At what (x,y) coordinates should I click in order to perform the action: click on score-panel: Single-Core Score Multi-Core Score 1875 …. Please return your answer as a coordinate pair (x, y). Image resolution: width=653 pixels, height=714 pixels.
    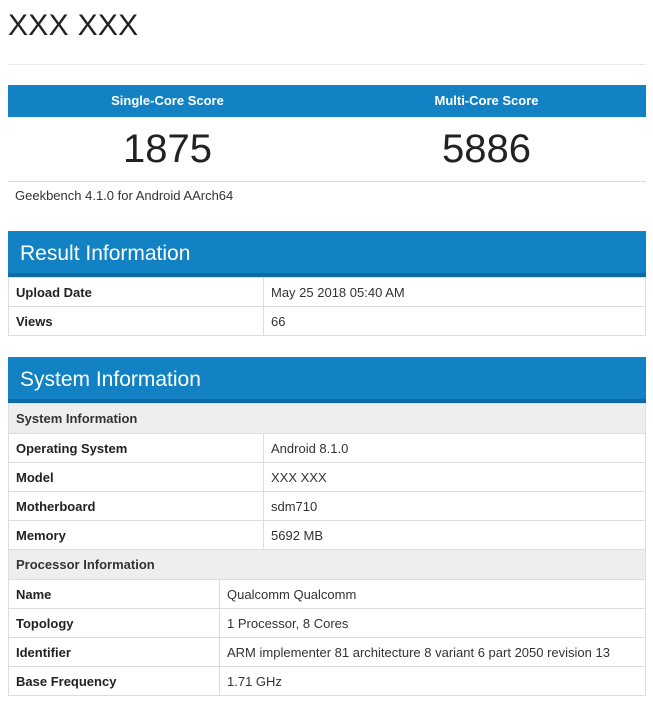
    Looking at the image, I should click on (327, 133).